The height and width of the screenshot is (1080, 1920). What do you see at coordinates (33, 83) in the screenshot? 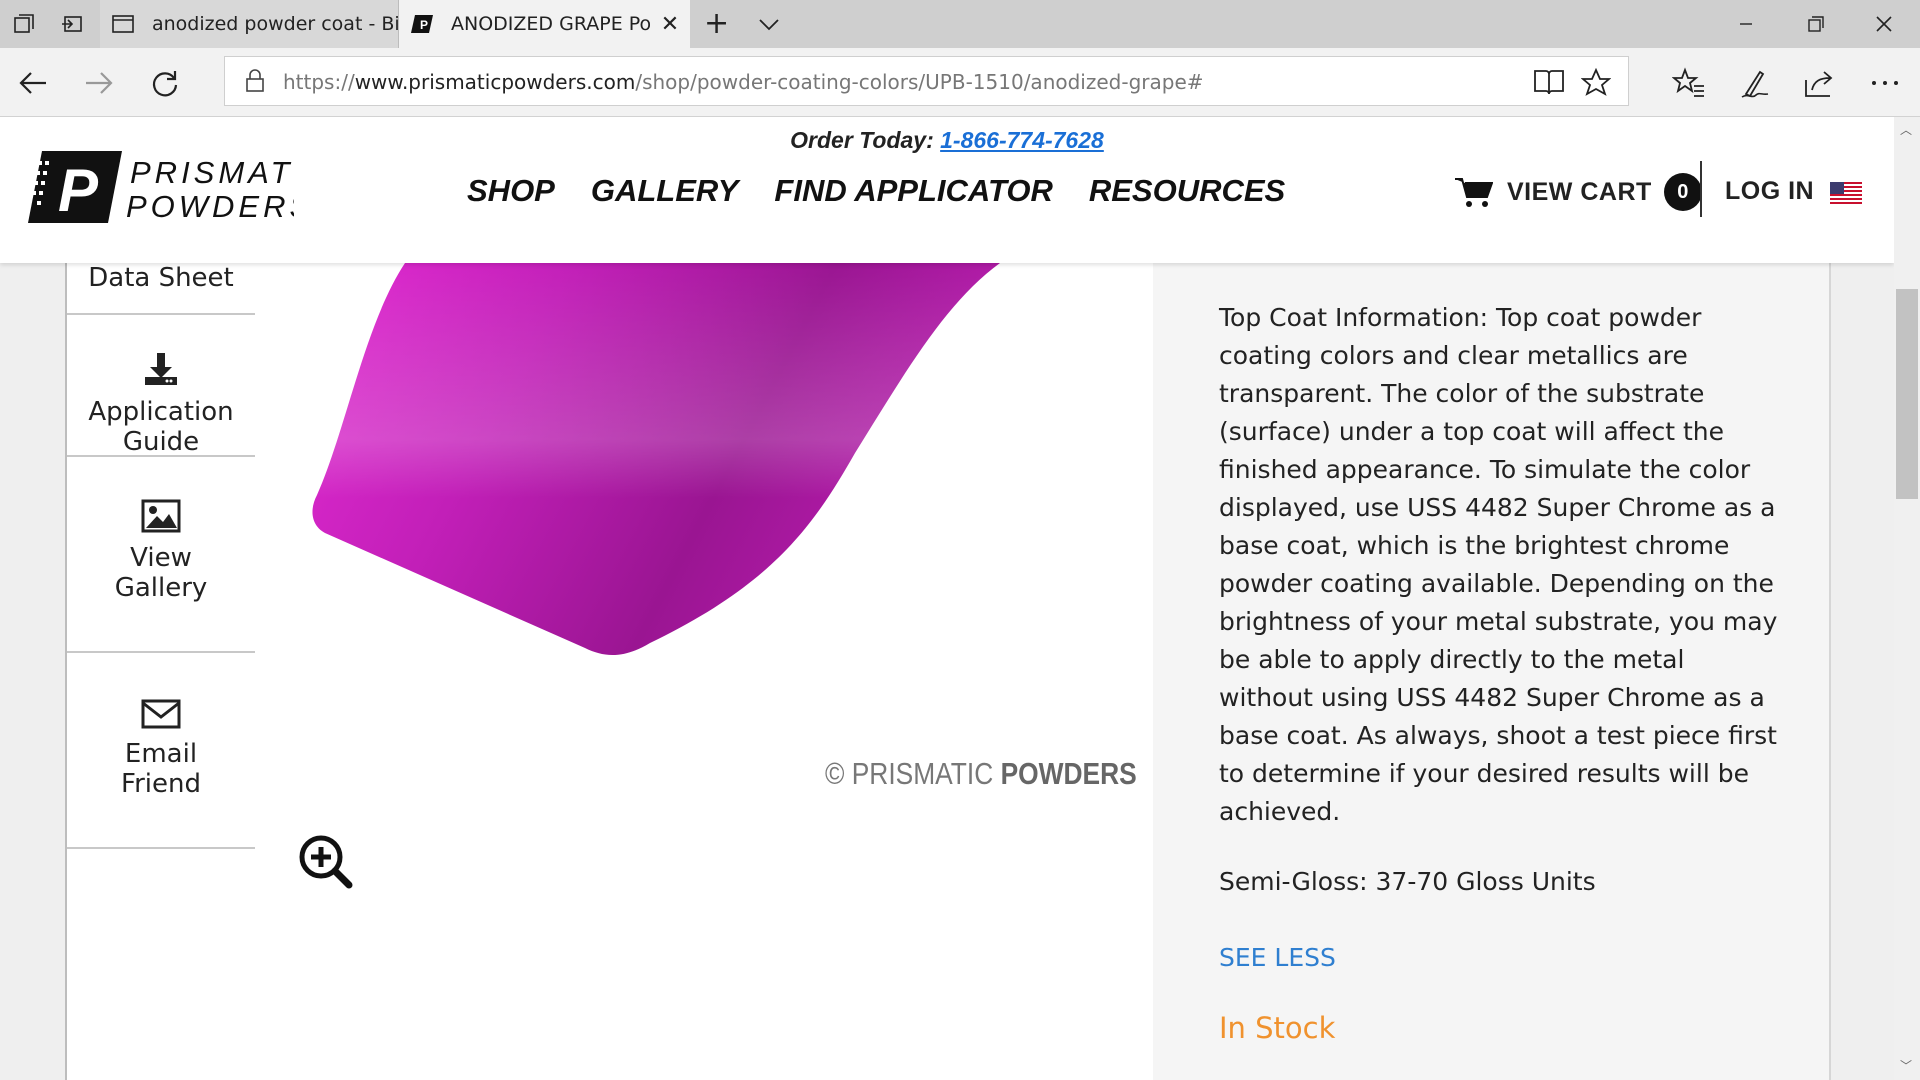
I see `back-icon` at bounding box center [33, 83].